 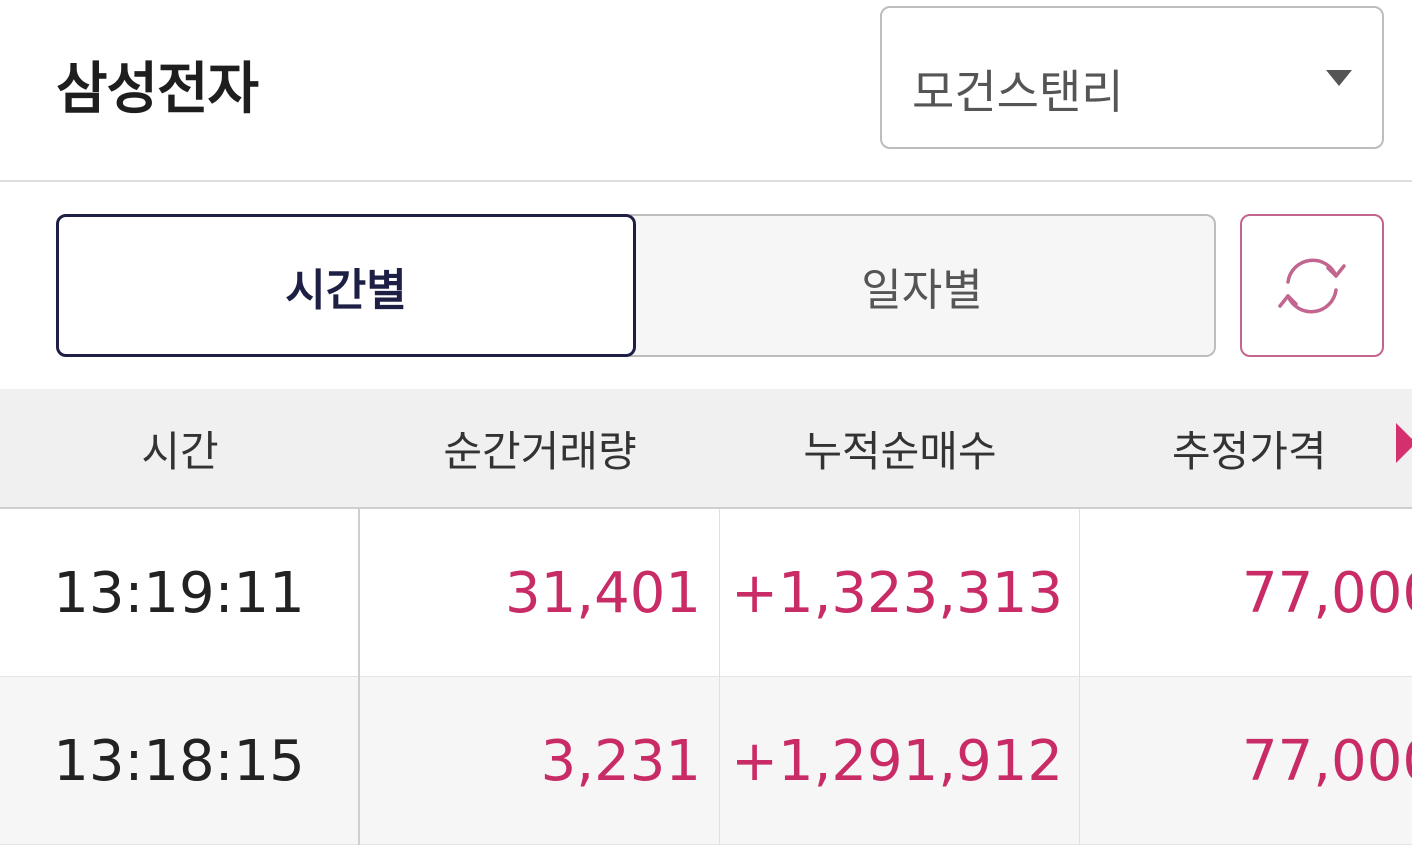 What do you see at coordinates (157, 89) in the screenshot?
I see `stock-name-title: 삼성전자` at bounding box center [157, 89].